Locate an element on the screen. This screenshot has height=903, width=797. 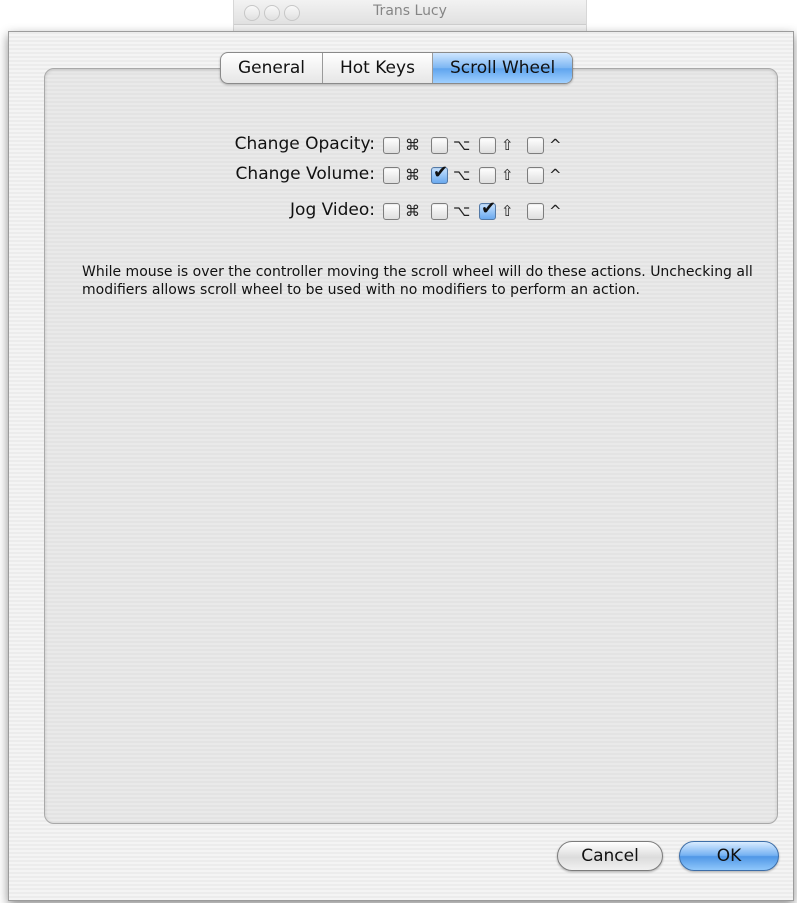
jog-row: Jog Video: is located at coordinates (192, 211).